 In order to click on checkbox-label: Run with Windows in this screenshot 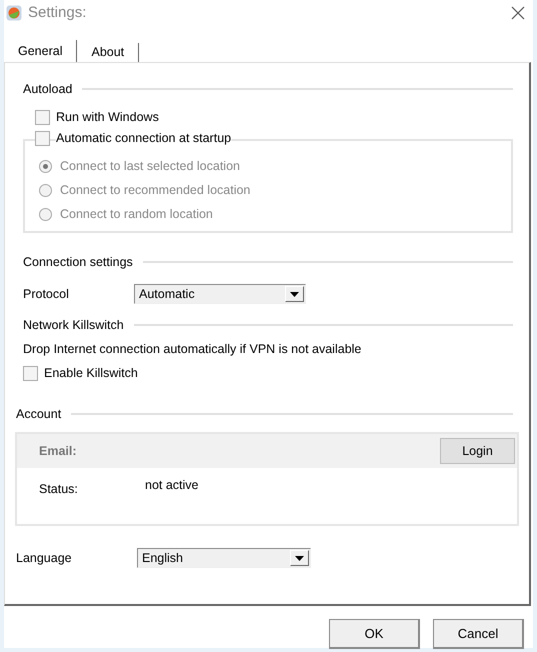, I will do `click(107, 117)`.